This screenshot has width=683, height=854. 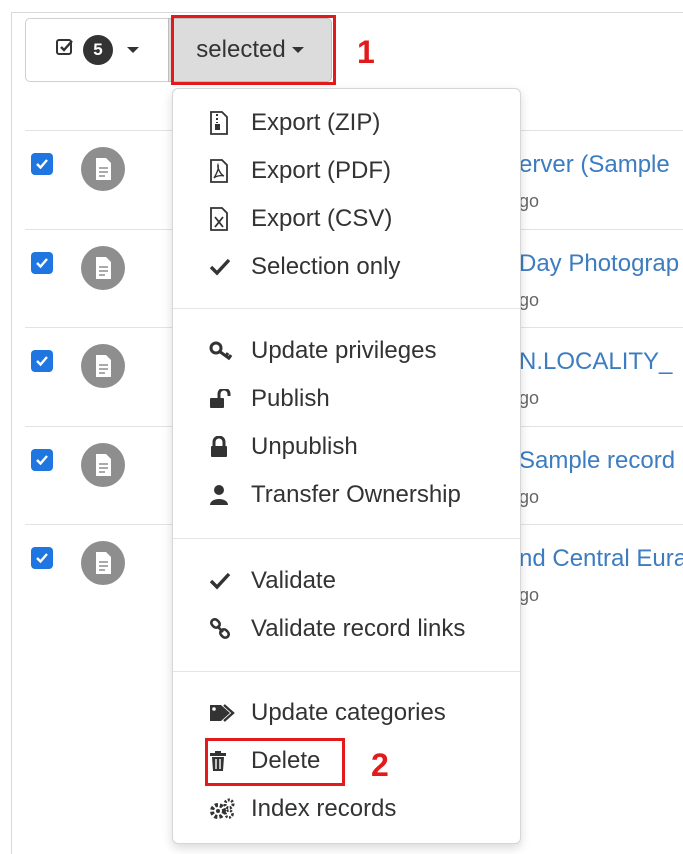 I want to click on menu-item-validate-record-links: Validate record links, so click(x=337, y=629).